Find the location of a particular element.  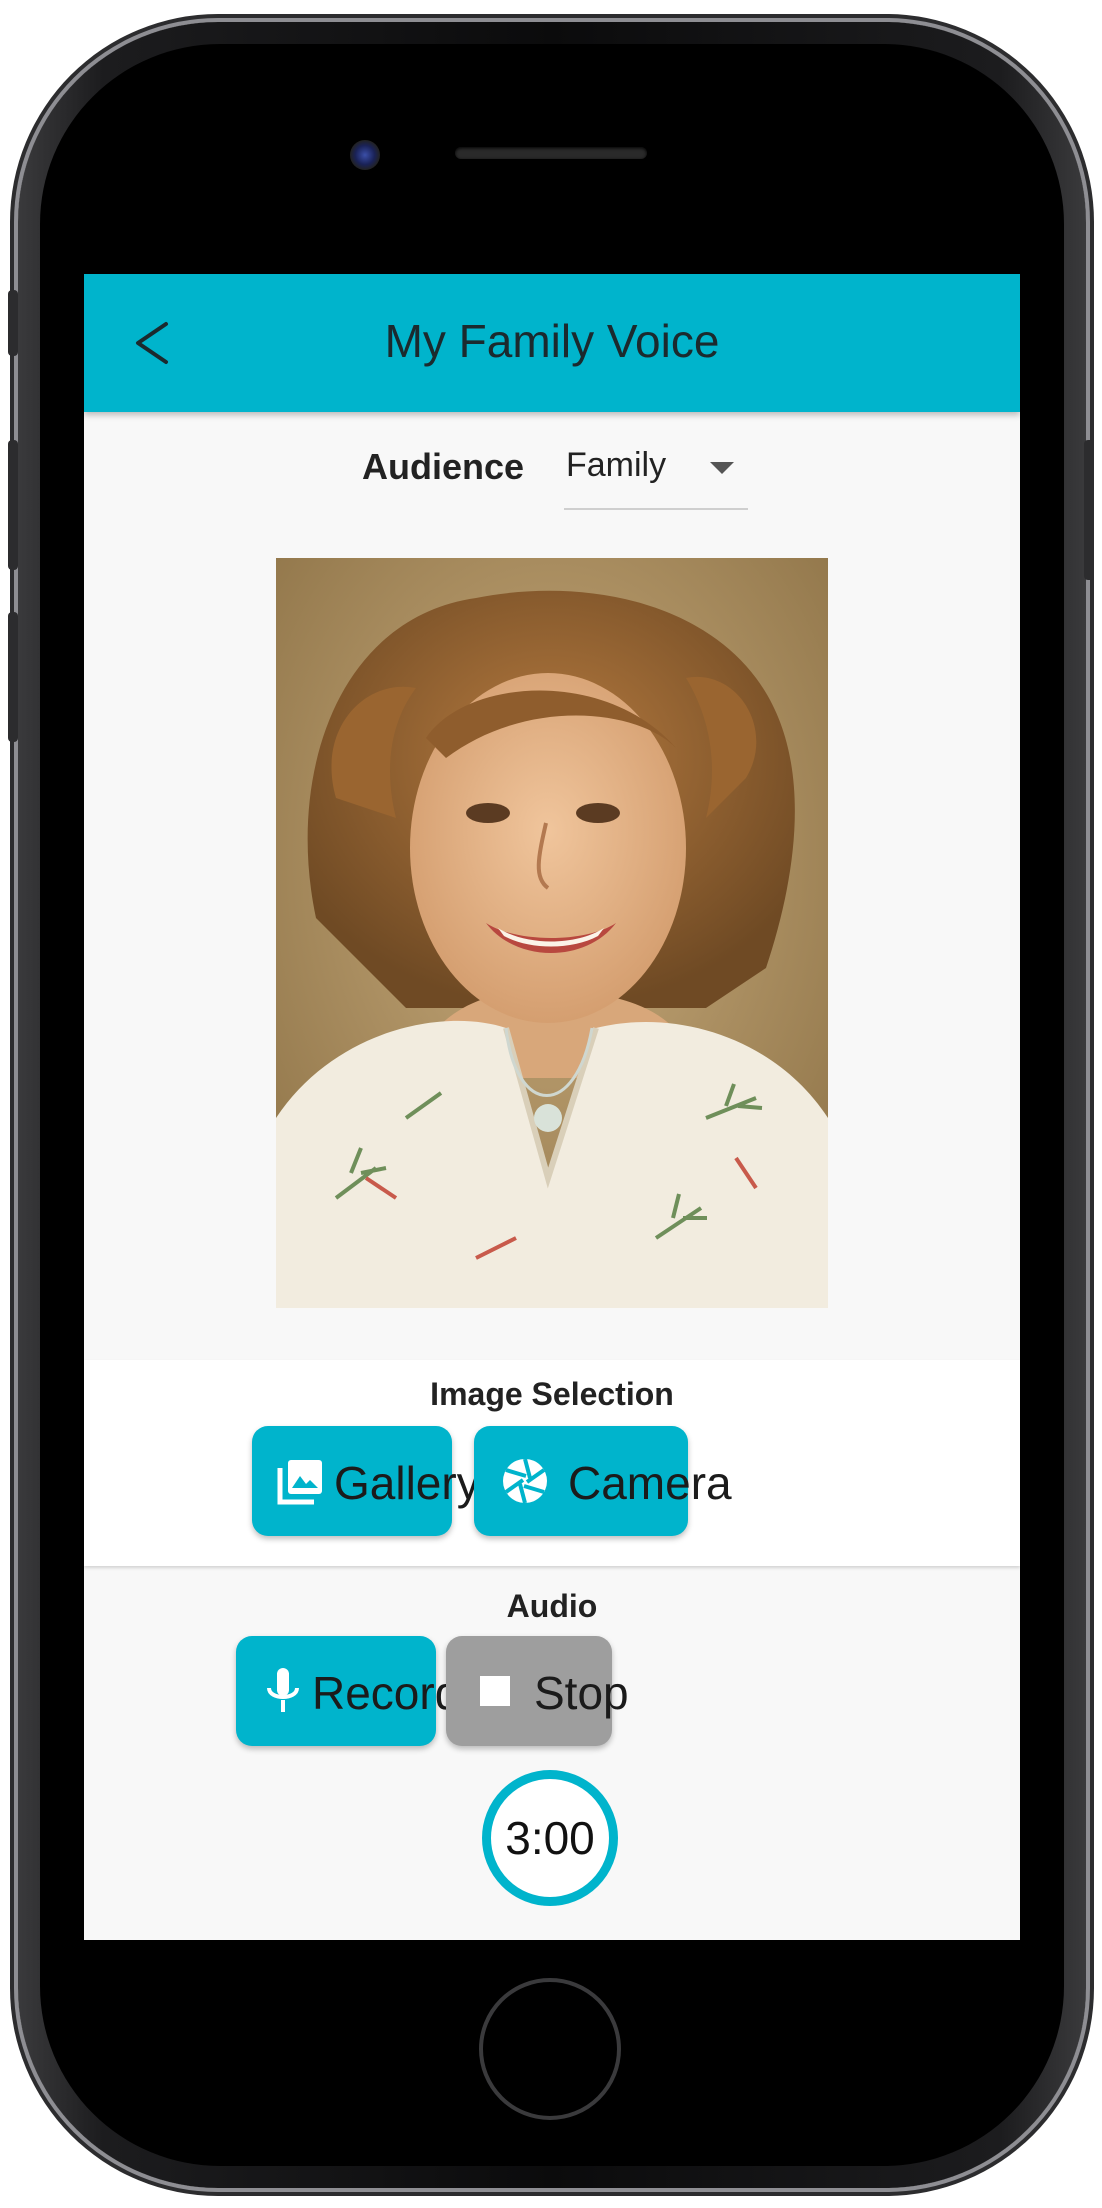

camera-label: Camera is located at coordinates (650, 1483).